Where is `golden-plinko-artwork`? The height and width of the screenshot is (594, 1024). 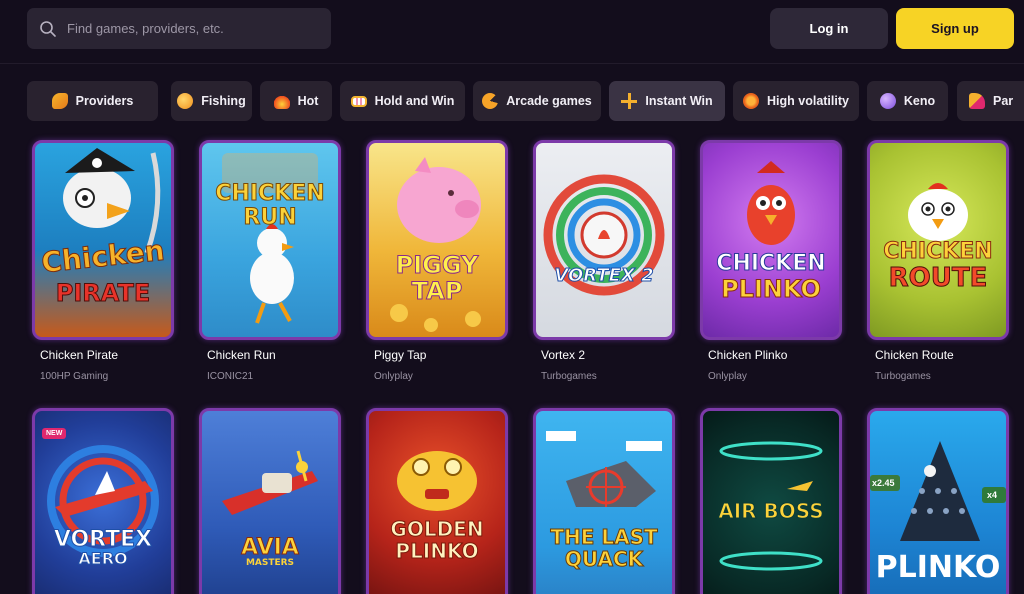
golden-plinko-artwork is located at coordinates (437, 481).